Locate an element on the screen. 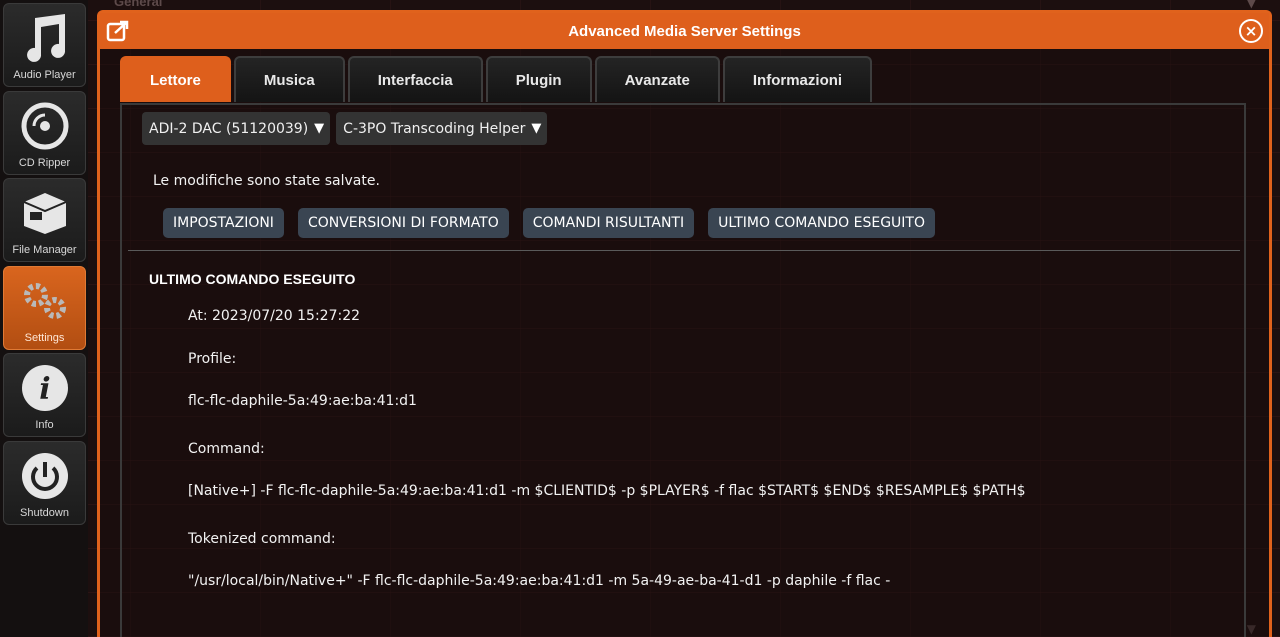 Image resolution: width=1280 pixels, height=637 pixels. sidebar-item-label: File Manager is located at coordinates (44, 250).